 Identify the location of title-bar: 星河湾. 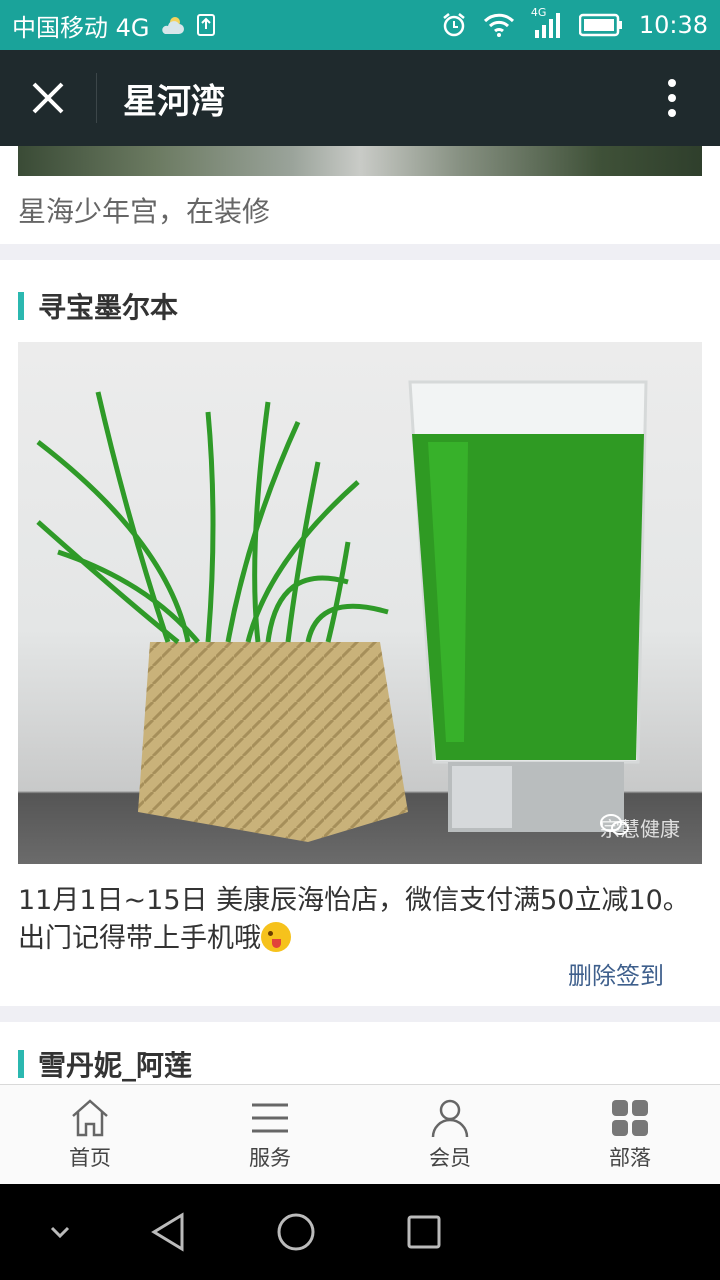
(360, 98).